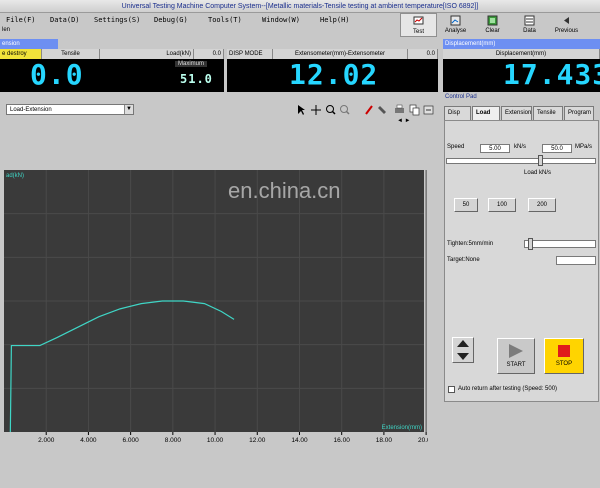 Image resolution: width=600 pixels, height=488 pixels. What do you see at coordinates (456, 147) in the screenshot?
I see `speed-label: Speed` at bounding box center [456, 147].